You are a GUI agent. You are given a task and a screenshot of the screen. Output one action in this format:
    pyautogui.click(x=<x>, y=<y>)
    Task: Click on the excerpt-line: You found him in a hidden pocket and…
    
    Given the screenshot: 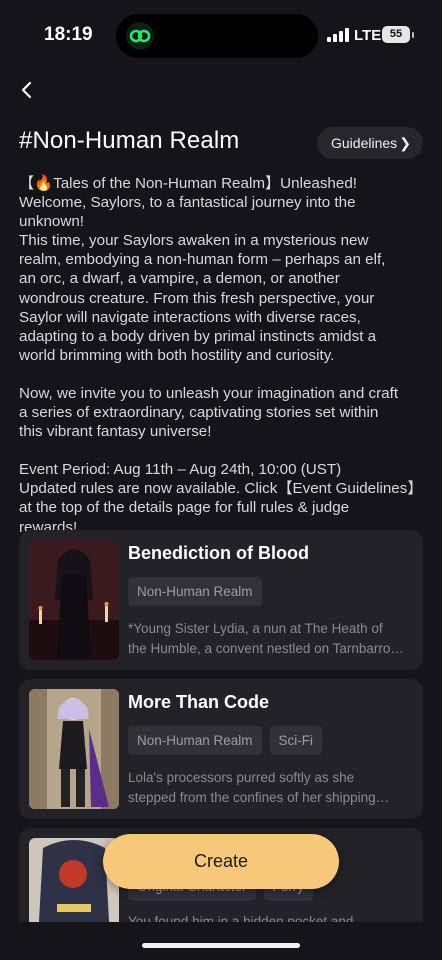 What is the action you would take?
    pyautogui.click(x=247, y=918)
    